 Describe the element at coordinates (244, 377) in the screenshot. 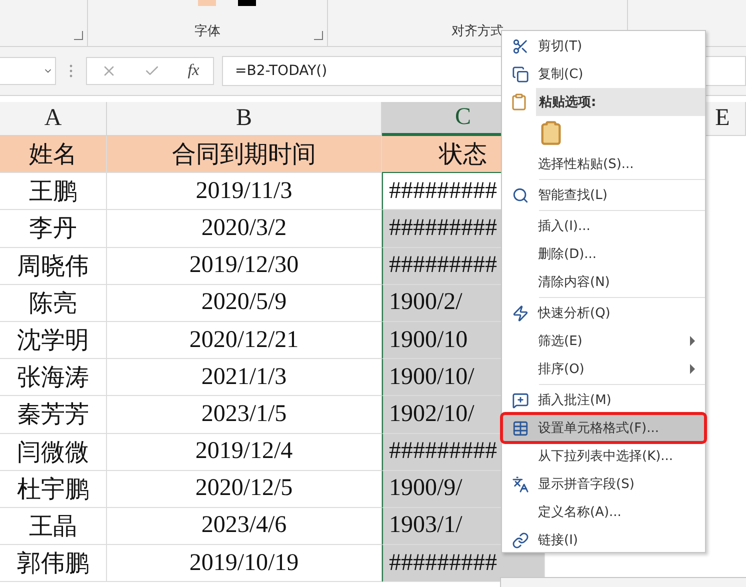

I see `table-cell: 2021/1/3` at that location.